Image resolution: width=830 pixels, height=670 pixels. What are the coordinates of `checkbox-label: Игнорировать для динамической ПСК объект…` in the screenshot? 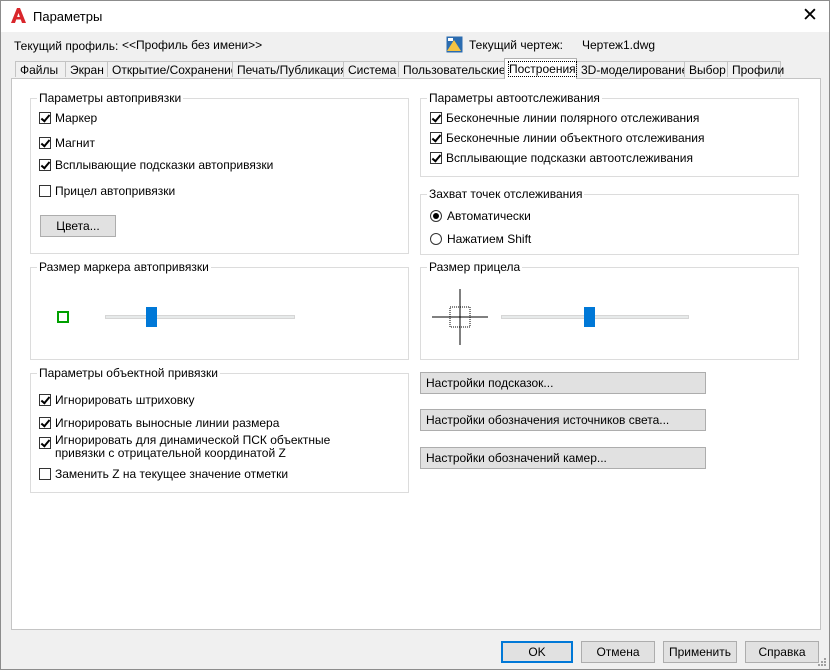 It's located at (192, 447).